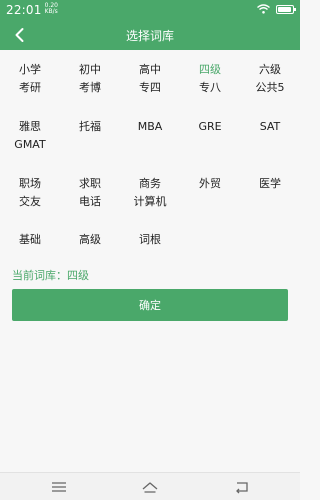 The image size is (320, 500). I want to click on wordbank-option: 小学, so click(30, 69).